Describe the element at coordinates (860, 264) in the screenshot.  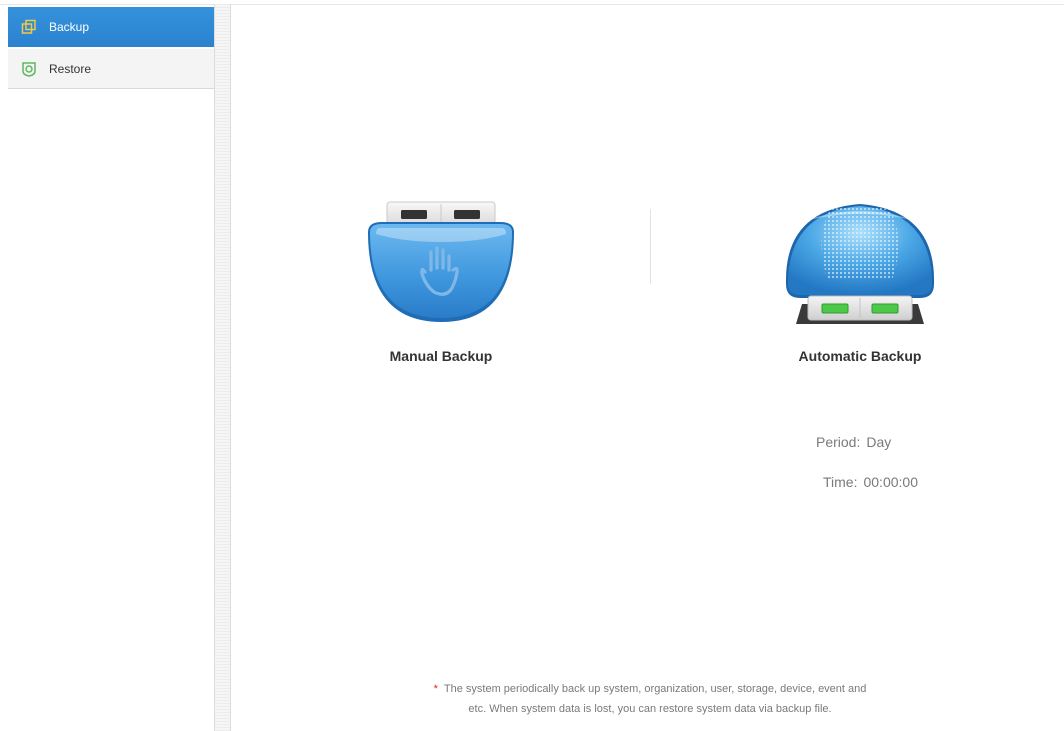
I see `usb-auto-icon` at that location.